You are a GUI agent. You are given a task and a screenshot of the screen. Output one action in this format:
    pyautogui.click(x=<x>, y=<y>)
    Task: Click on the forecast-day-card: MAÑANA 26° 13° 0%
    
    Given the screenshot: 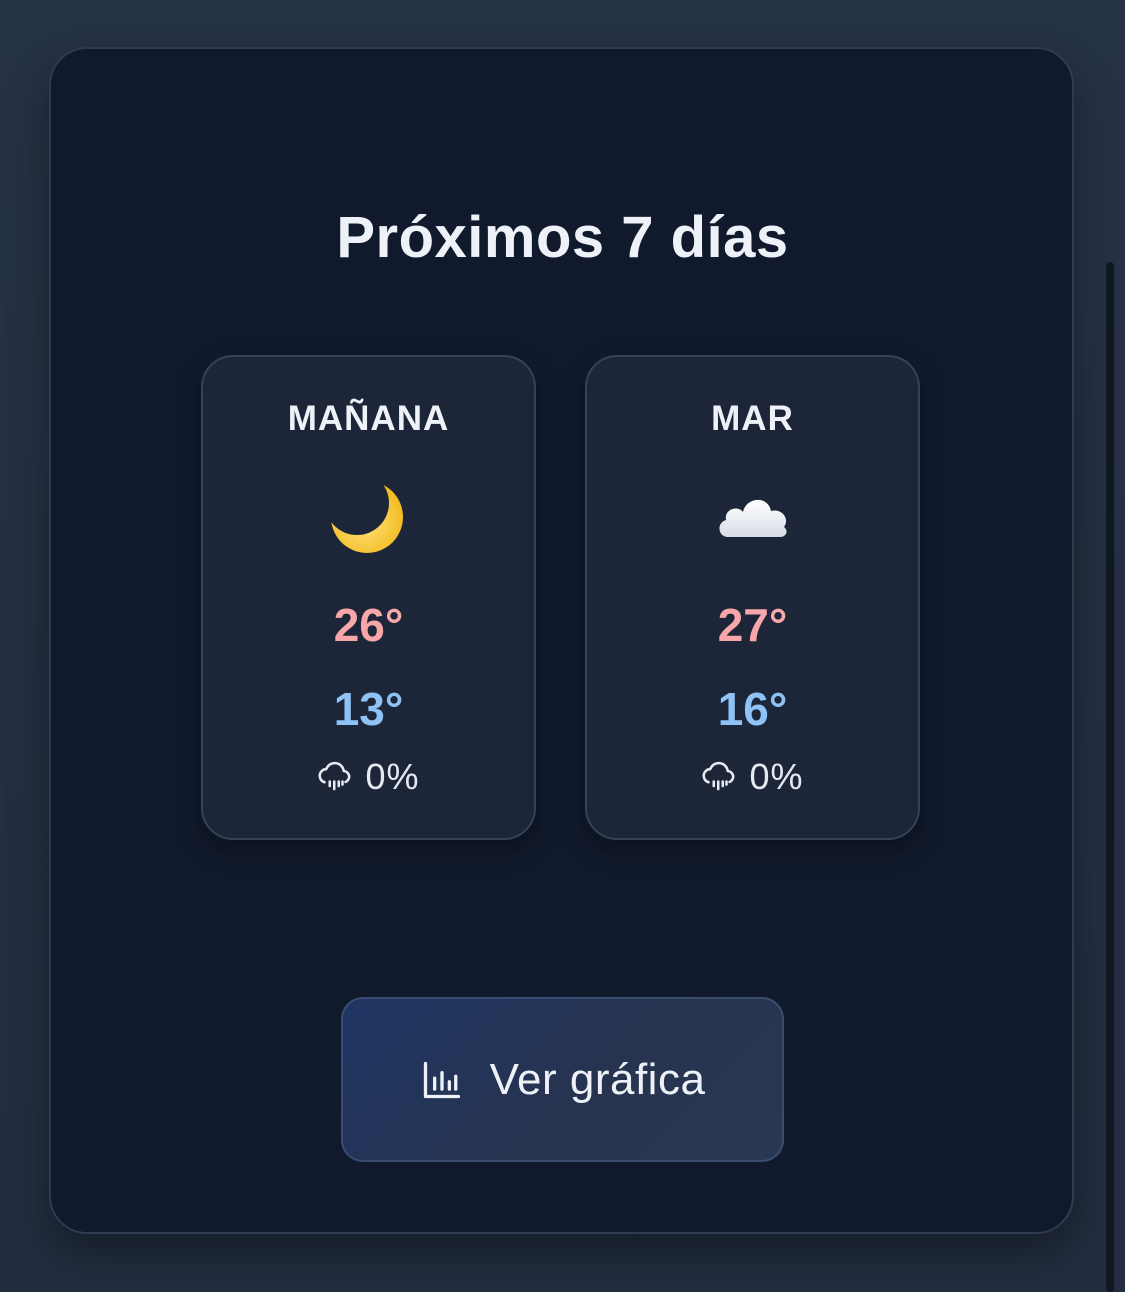 What is the action you would take?
    pyautogui.click(x=368, y=597)
    